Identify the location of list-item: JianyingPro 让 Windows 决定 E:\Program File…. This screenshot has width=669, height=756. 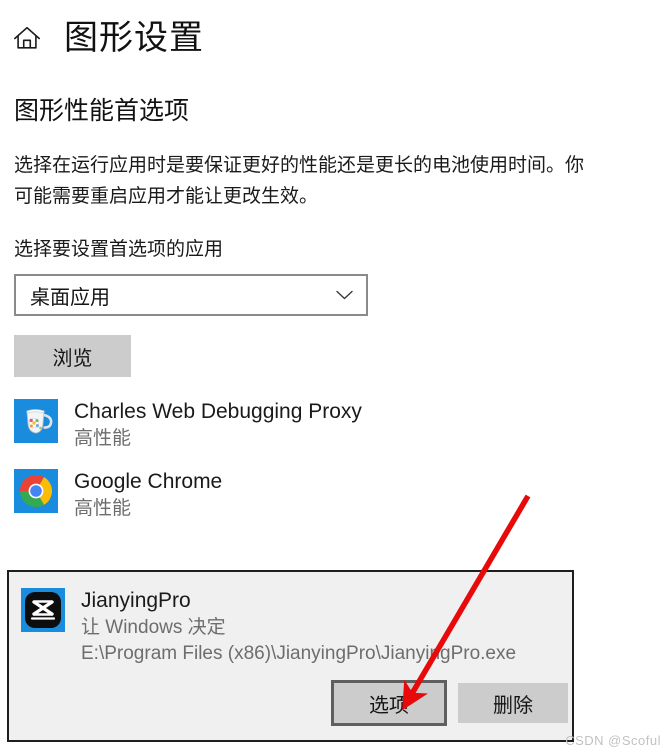
(290, 627).